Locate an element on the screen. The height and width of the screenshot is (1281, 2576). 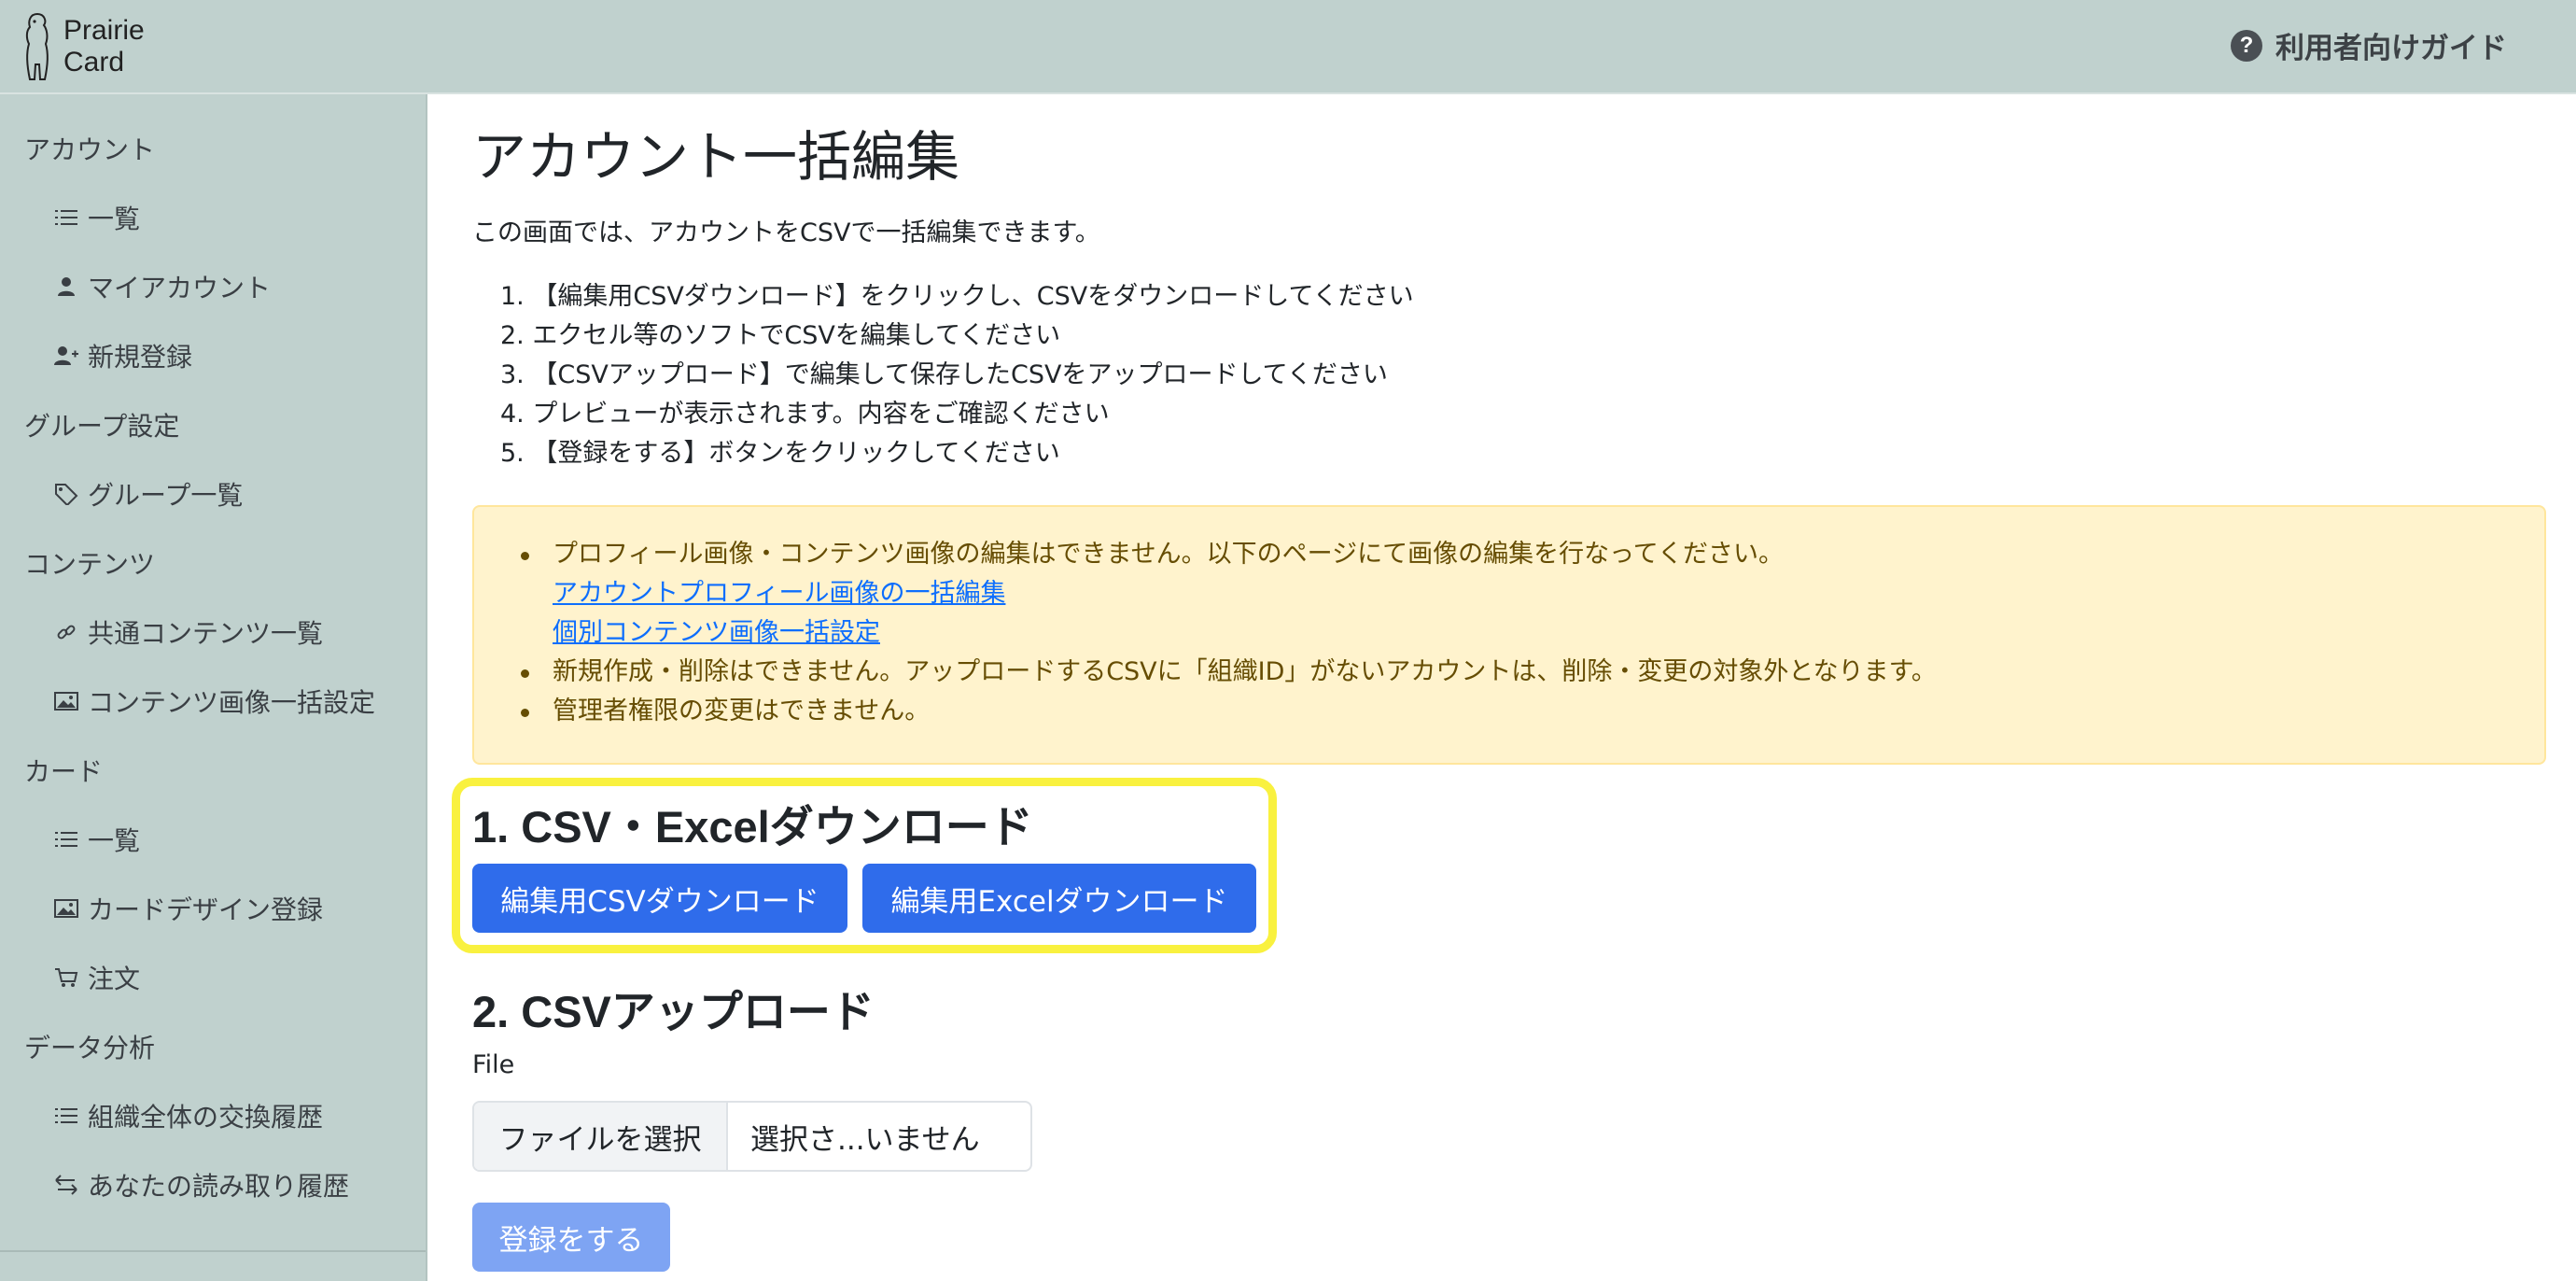
file-label: File is located at coordinates (493, 1065).